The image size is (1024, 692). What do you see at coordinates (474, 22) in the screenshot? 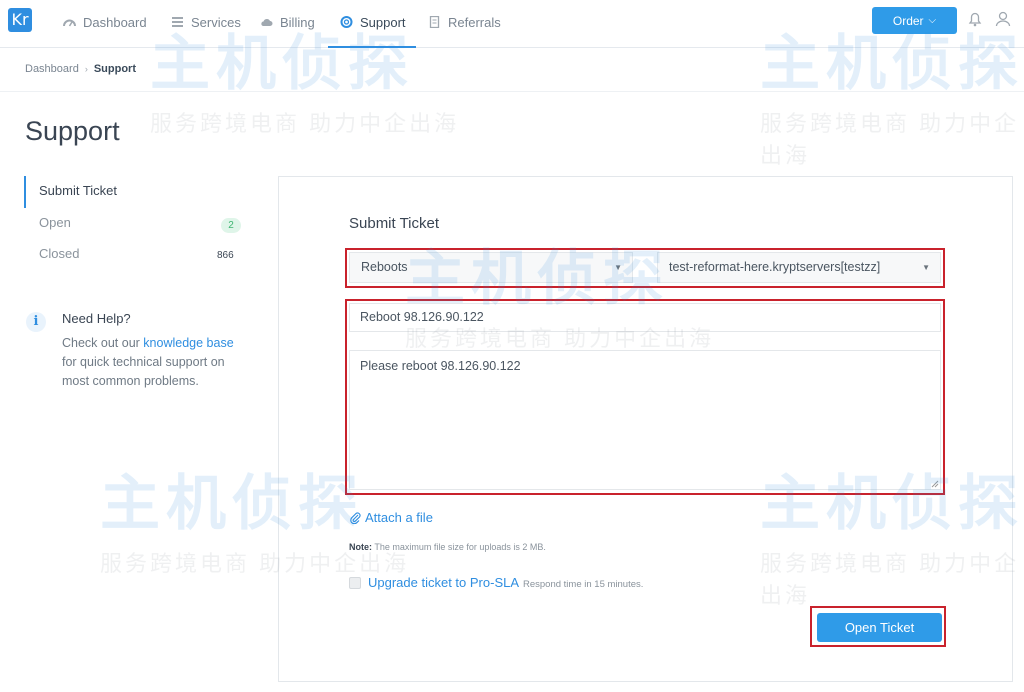
I see `nav-referrals-label: Referrals` at bounding box center [474, 22].